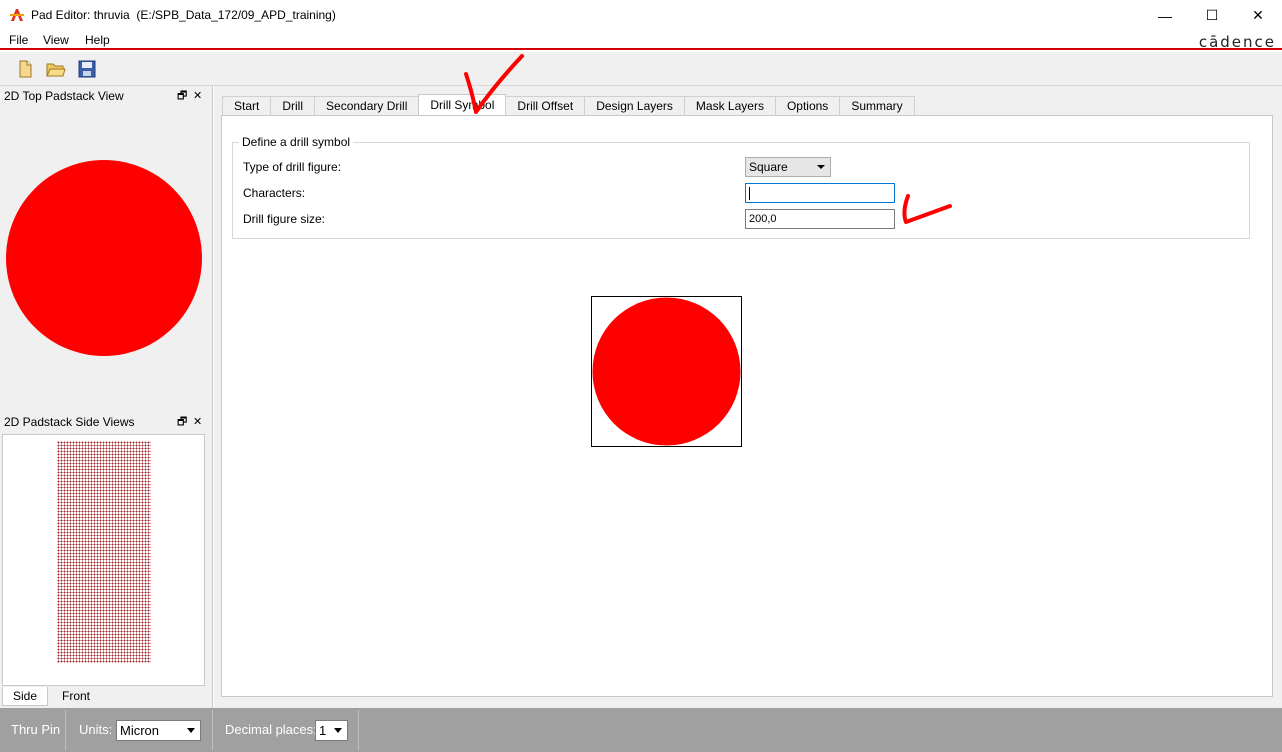 The image size is (1282, 752). I want to click on tab-mask-layers: Mask Layers, so click(729, 105).